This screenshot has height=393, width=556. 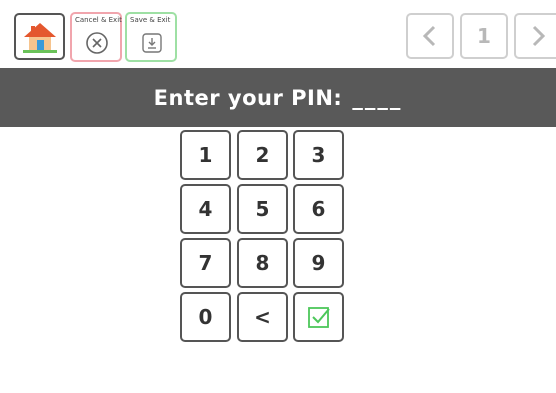 What do you see at coordinates (150, 20) in the screenshot?
I see `save-exit-label: Save & Exit` at bounding box center [150, 20].